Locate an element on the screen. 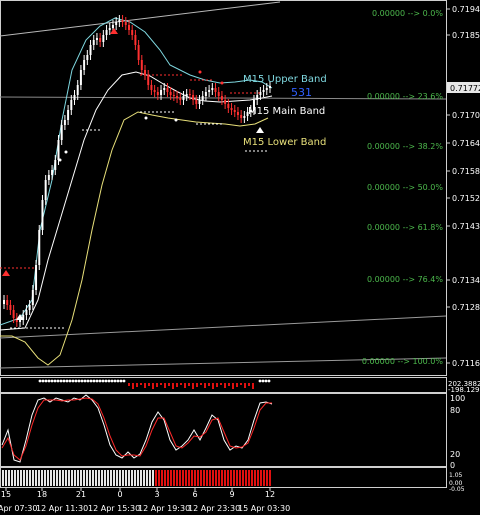  price-label: 0.71640 is located at coordinates (466, 143).